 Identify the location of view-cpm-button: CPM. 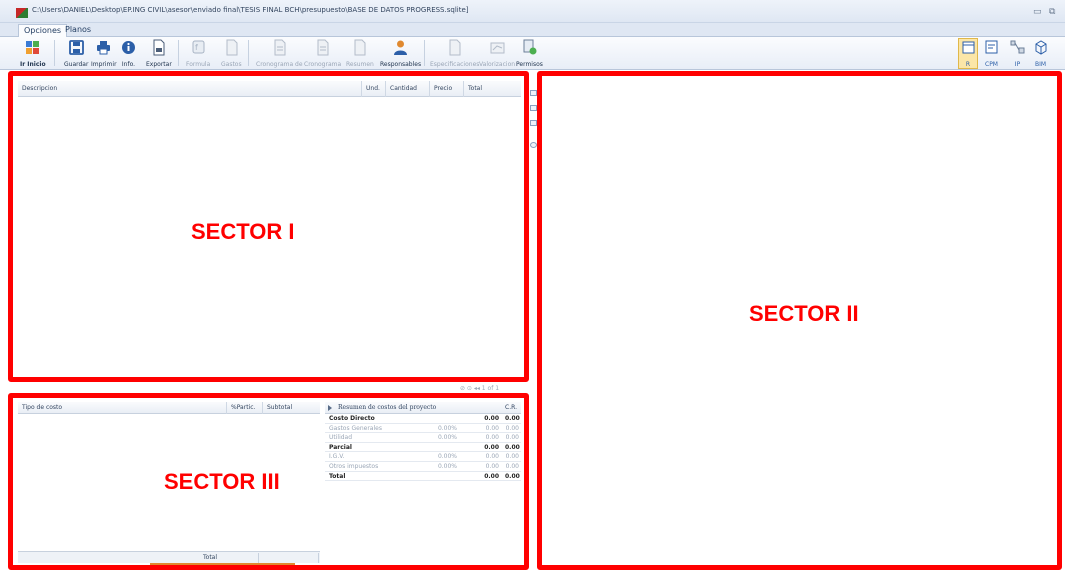
(991, 53).